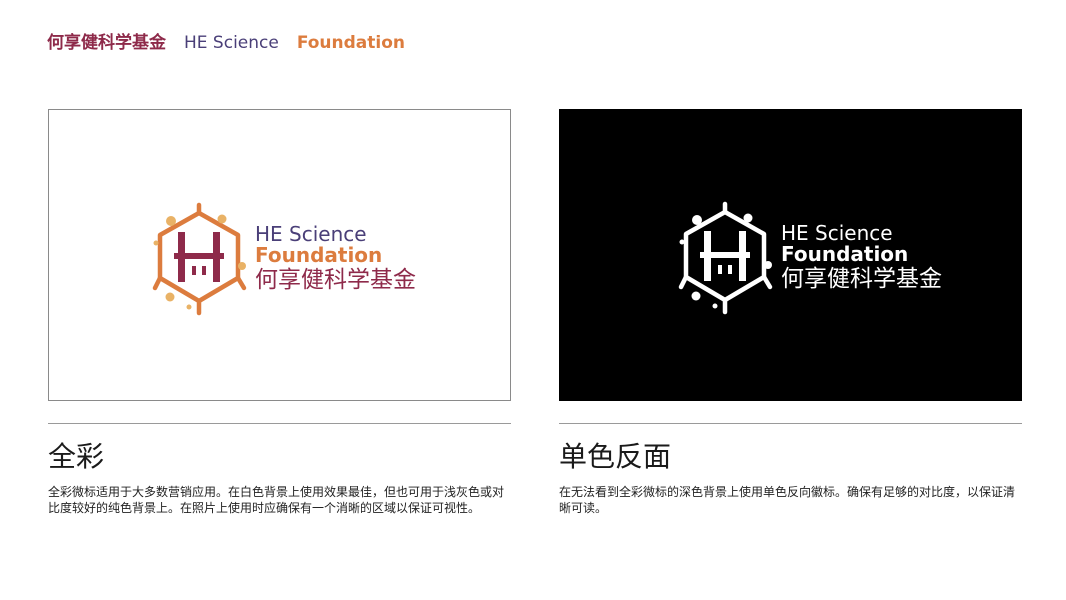  What do you see at coordinates (106, 43) in the screenshot?
I see `header-name-cn: 何享健科学基金` at bounding box center [106, 43].